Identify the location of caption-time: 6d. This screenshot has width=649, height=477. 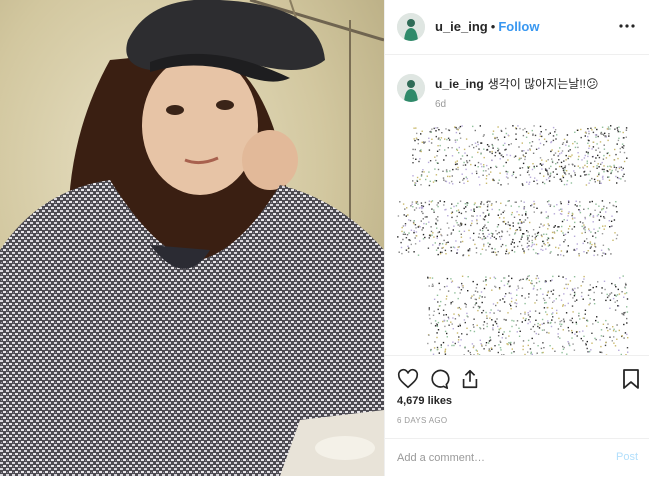
(440, 104).